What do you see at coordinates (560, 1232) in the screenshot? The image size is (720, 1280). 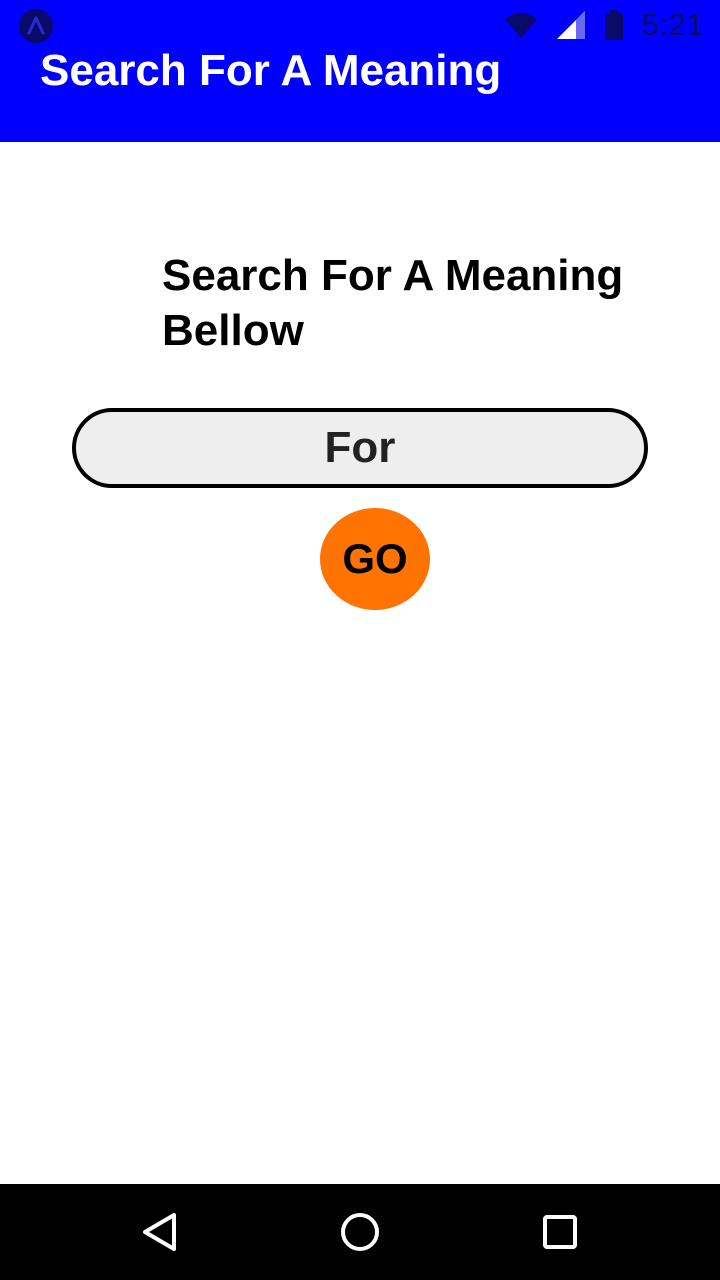 I see `recents-icon` at bounding box center [560, 1232].